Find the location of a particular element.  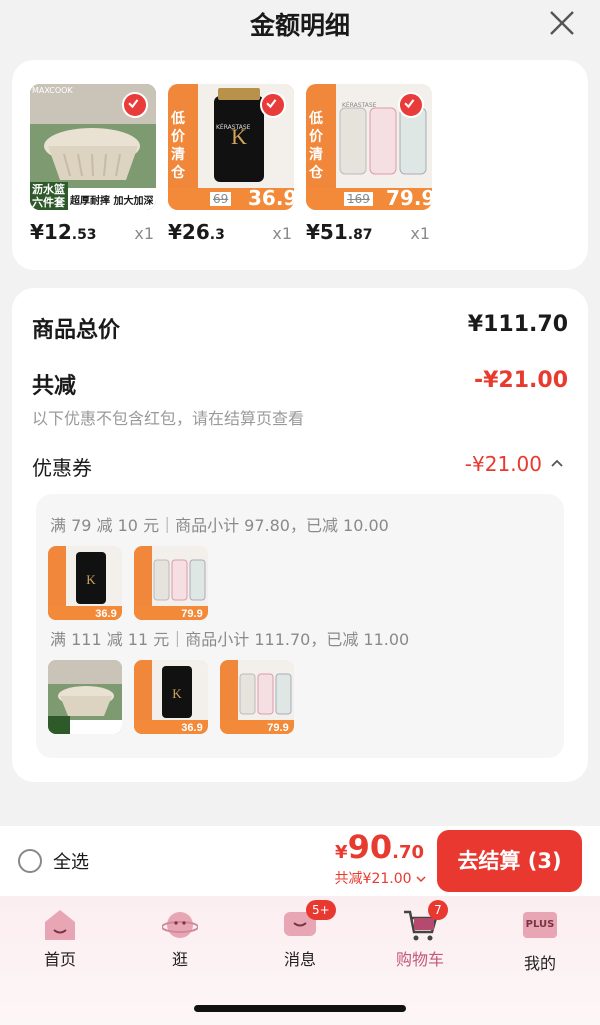

tab-cart: 7 购物车 is located at coordinates (420, 935).